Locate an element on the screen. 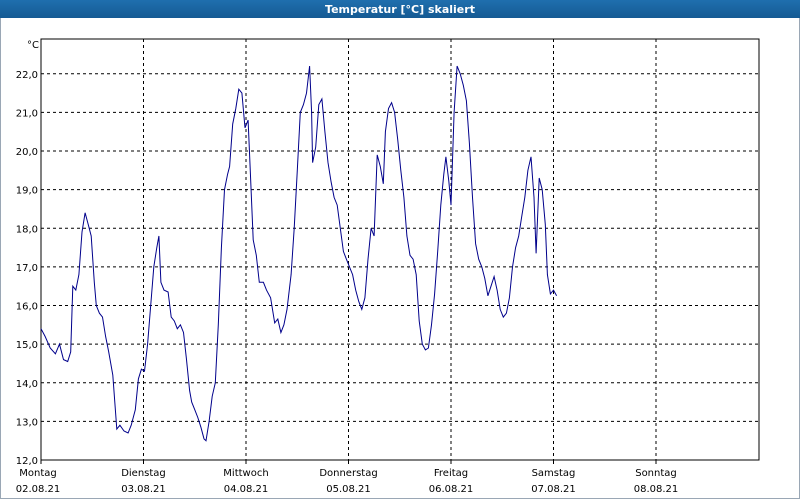 The width and height of the screenshot is (800, 500). x-tick-date-label: 03.08.21 is located at coordinates (143, 489).